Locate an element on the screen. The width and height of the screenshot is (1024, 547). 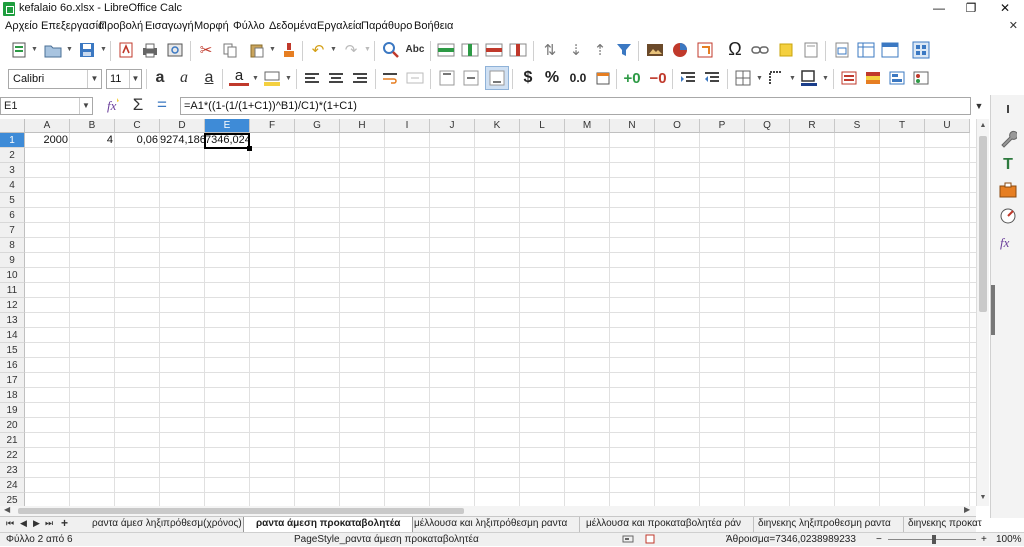
copy-icon is located at coordinates (230, 50).